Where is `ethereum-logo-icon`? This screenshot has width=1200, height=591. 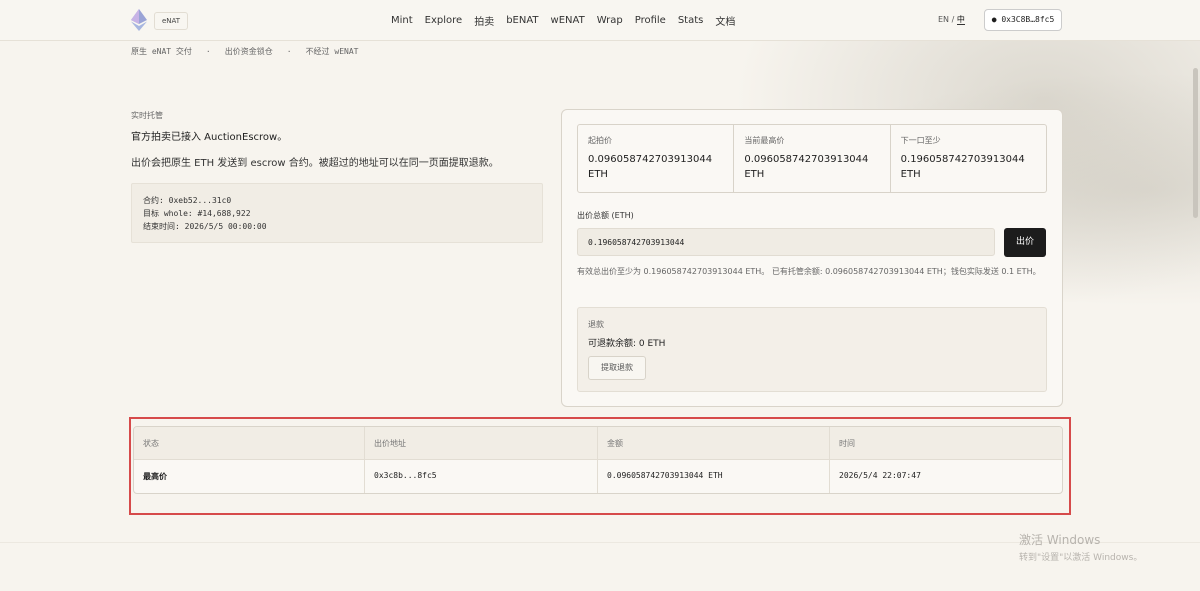 ethereum-logo-icon is located at coordinates (139, 20).